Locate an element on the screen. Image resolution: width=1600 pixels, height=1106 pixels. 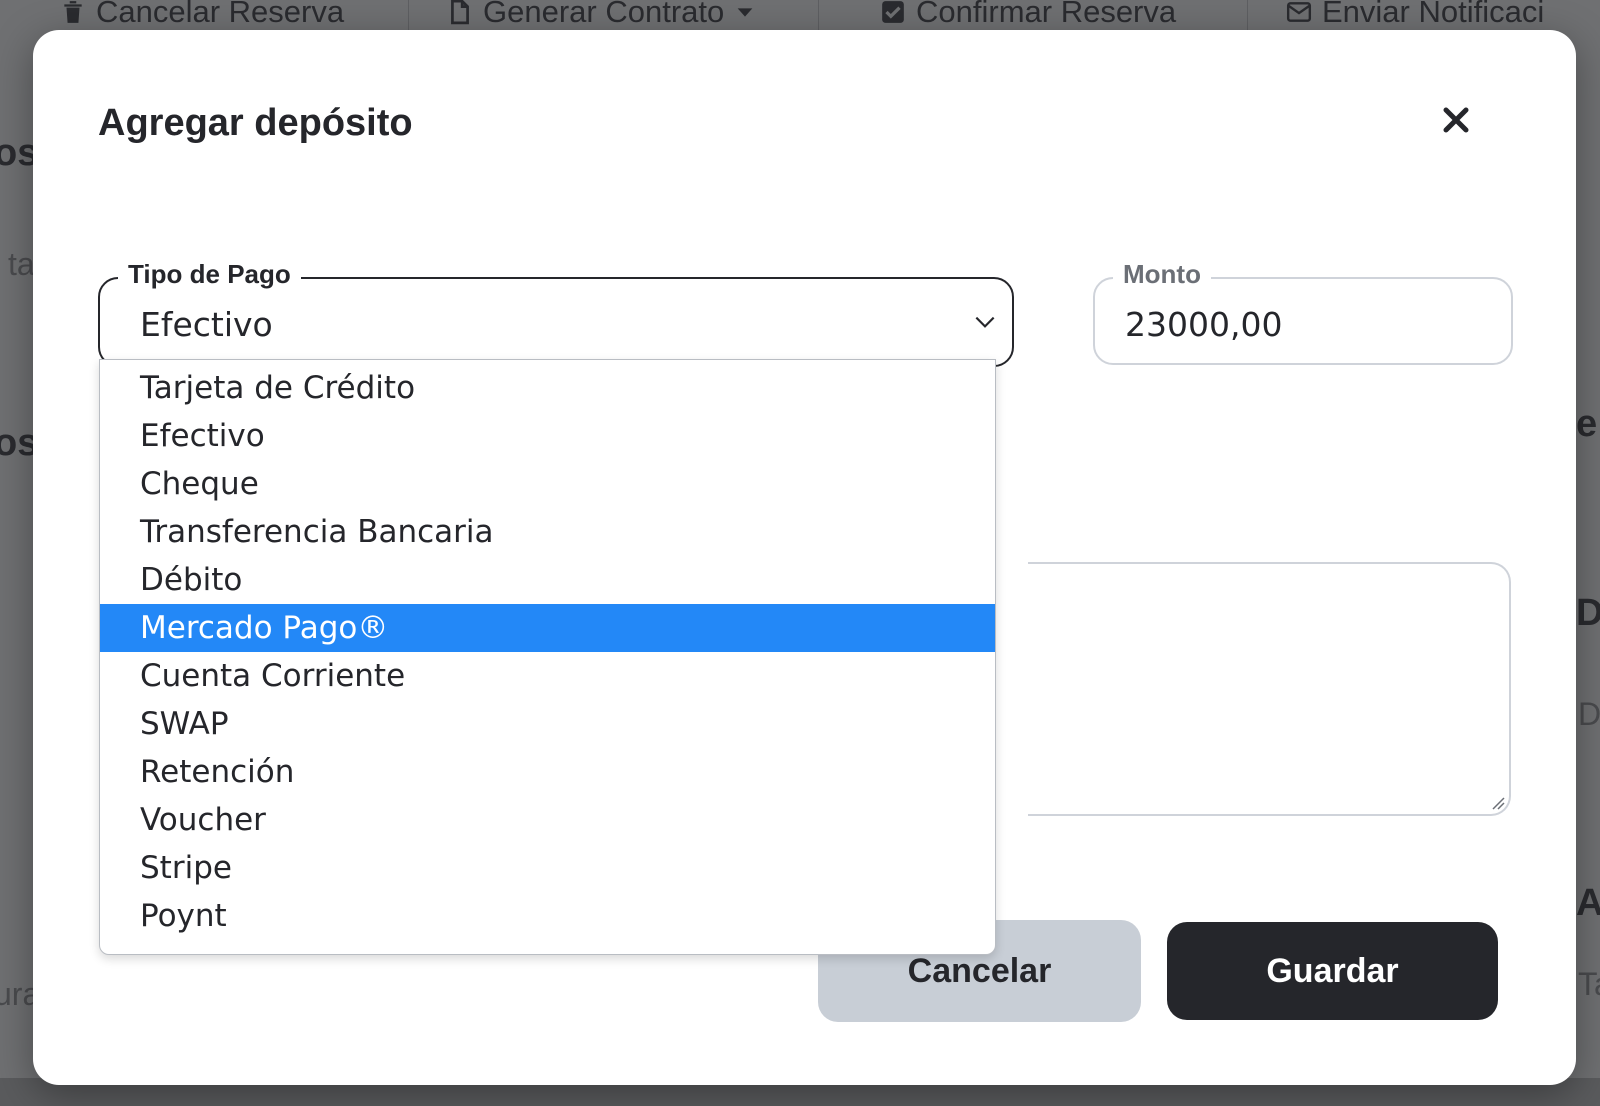
trash-icon is located at coordinates (73, 12).